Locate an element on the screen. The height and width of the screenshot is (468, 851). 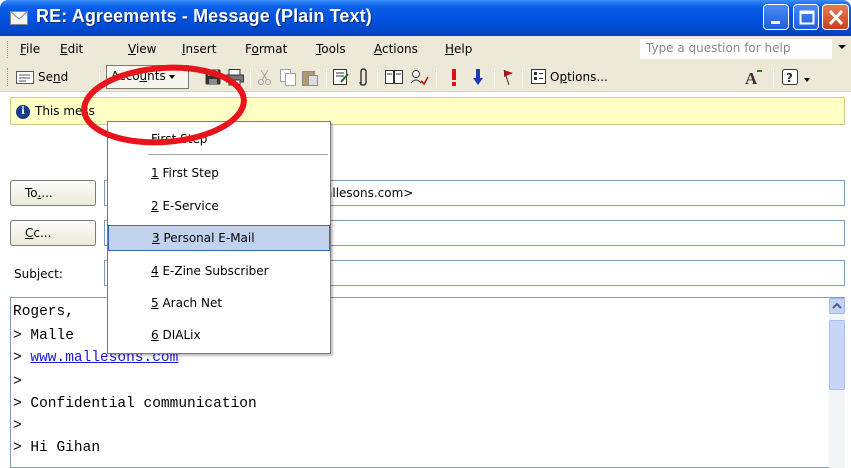
print-icon is located at coordinates (235, 77).